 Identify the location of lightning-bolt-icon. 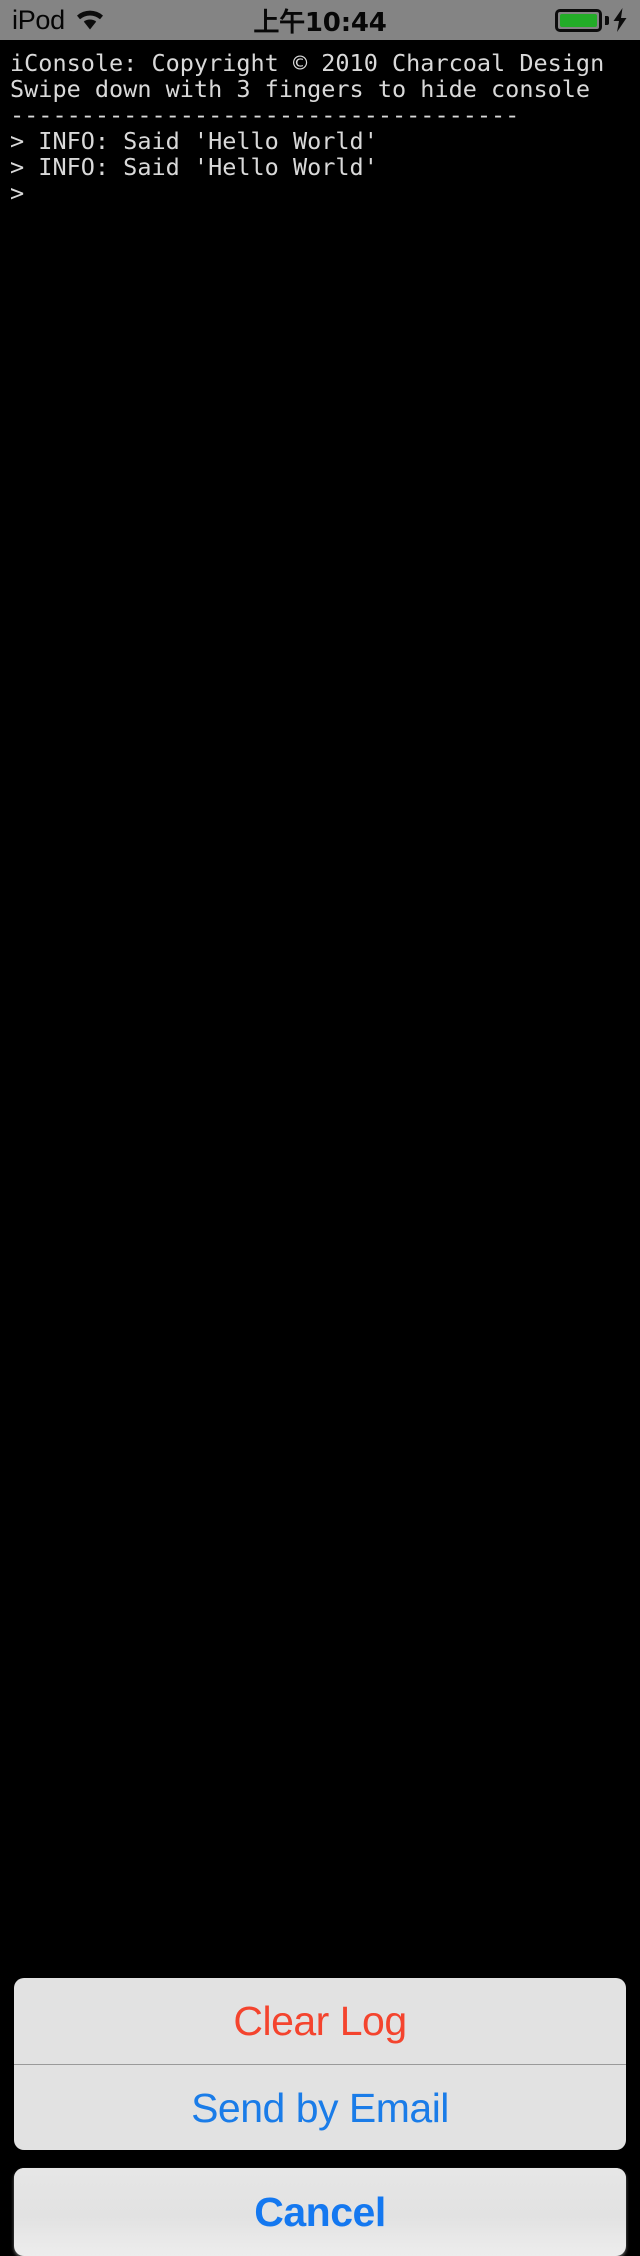
(619, 20).